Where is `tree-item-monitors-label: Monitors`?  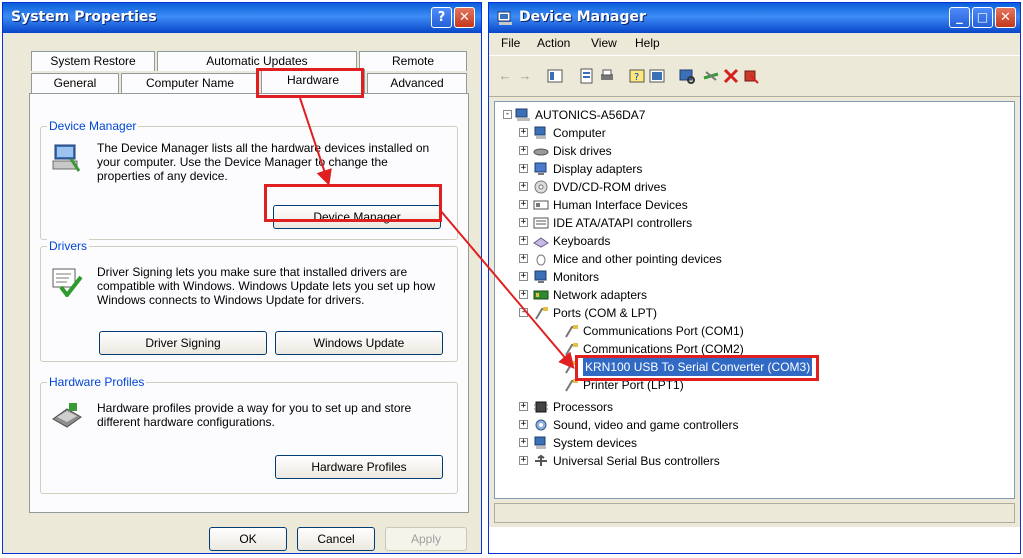 tree-item-monitors-label: Monitors is located at coordinates (576, 277).